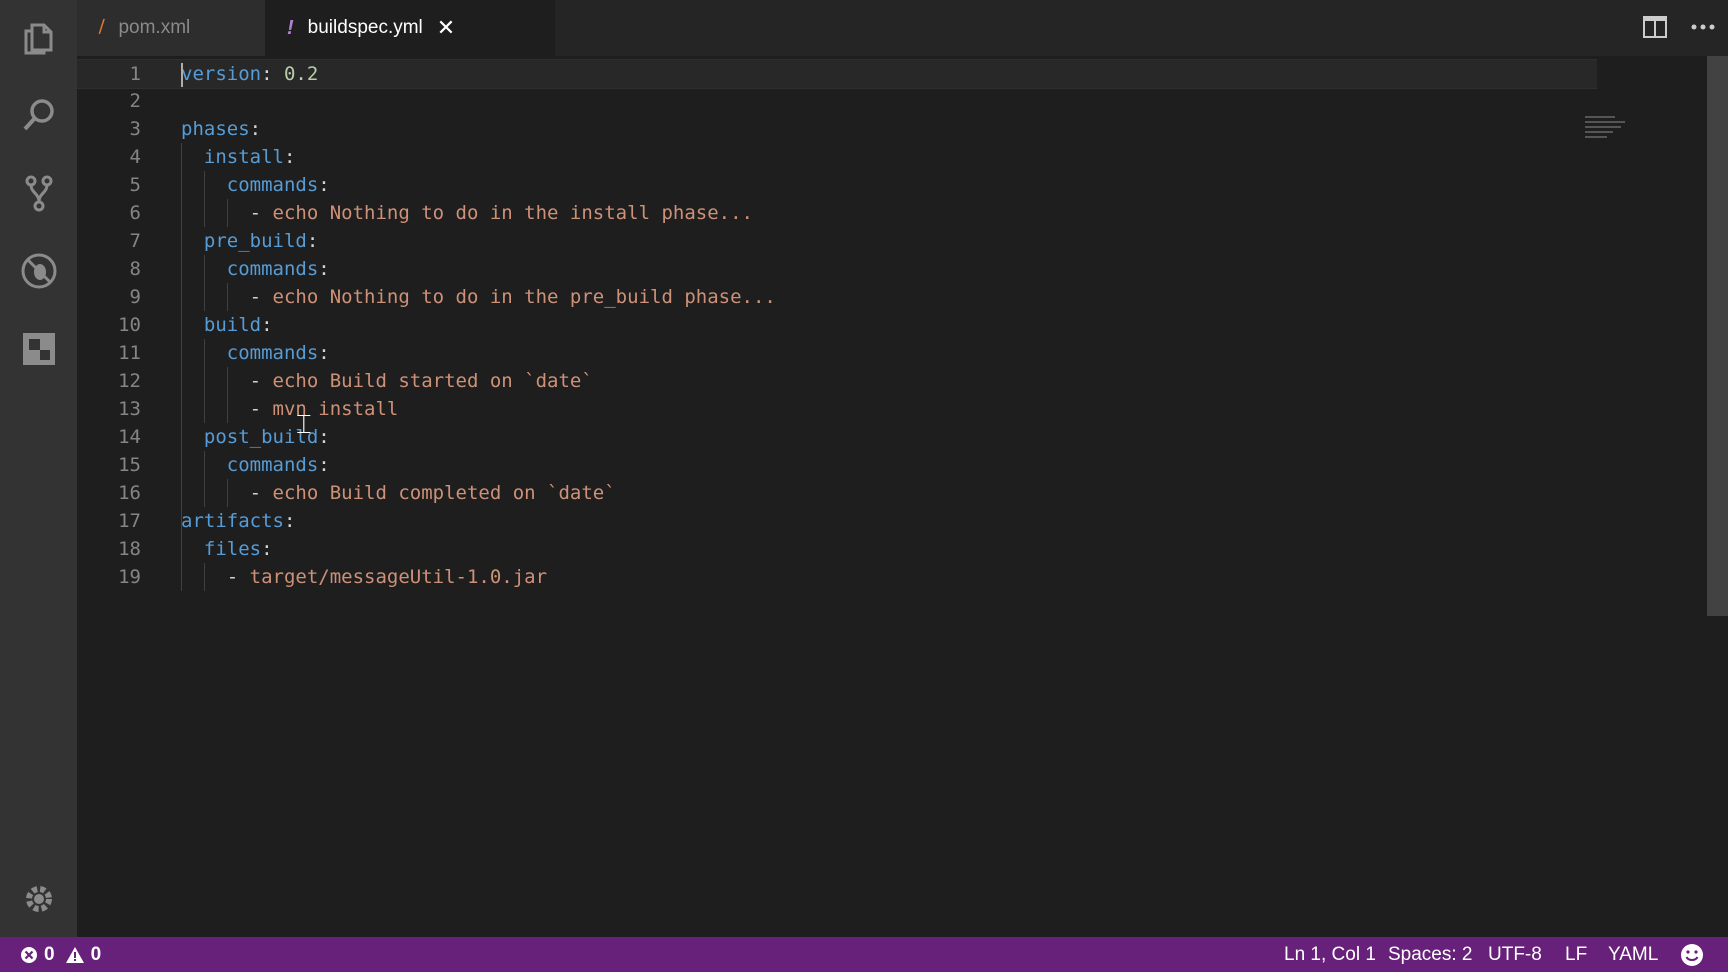 The width and height of the screenshot is (1728, 972). What do you see at coordinates (135, 157) in the screenshot?
I see `line-number: 4` at bounding box center [135, 157].